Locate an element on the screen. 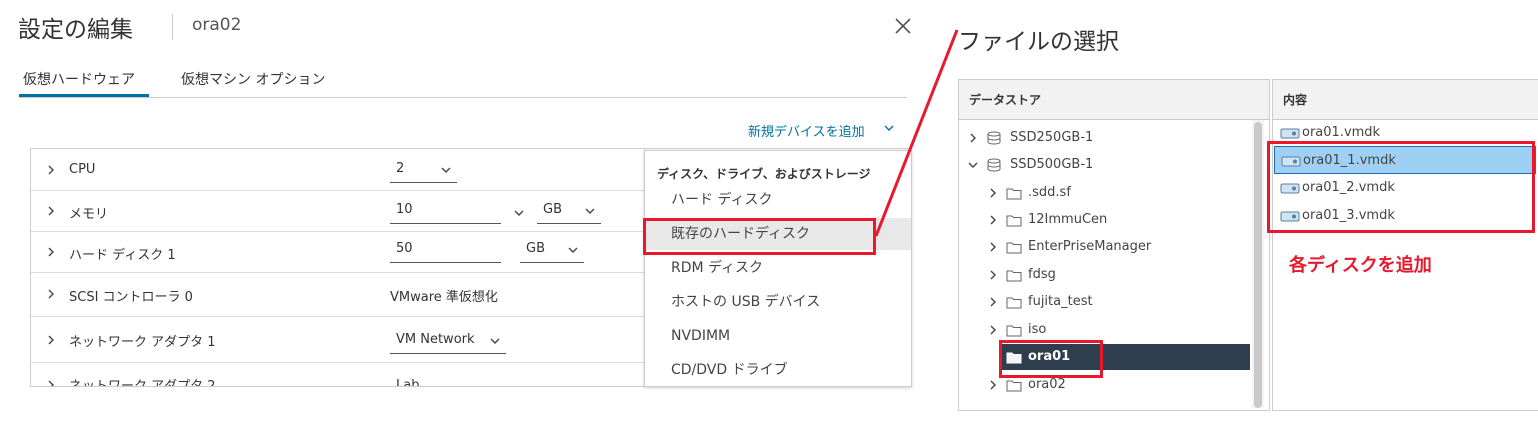 The width and height of the screenshot is (1538, 423). row-label: ネットワーク アダプタ 2 is located at coordinates (142, 383).